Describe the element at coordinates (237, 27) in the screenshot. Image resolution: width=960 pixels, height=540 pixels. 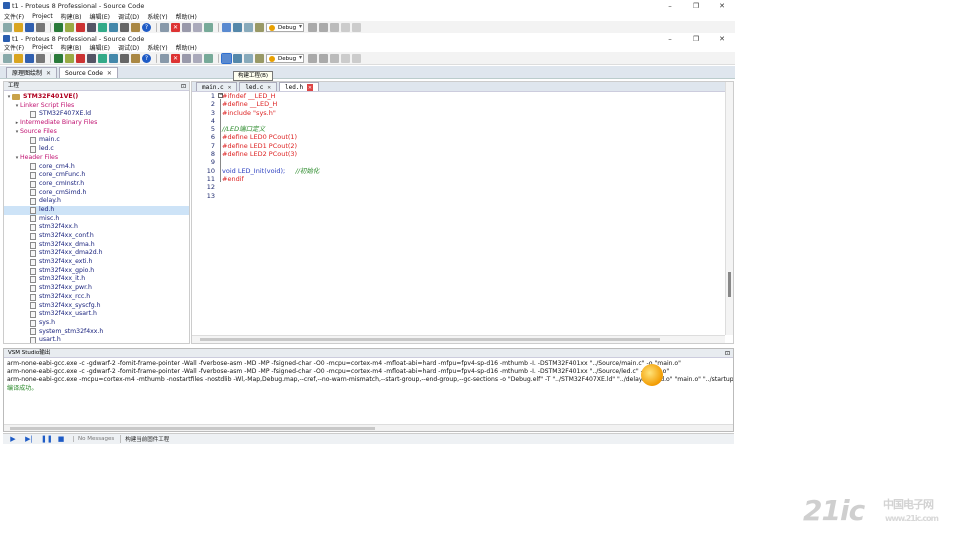
I see `rebuild-icon` at that location.